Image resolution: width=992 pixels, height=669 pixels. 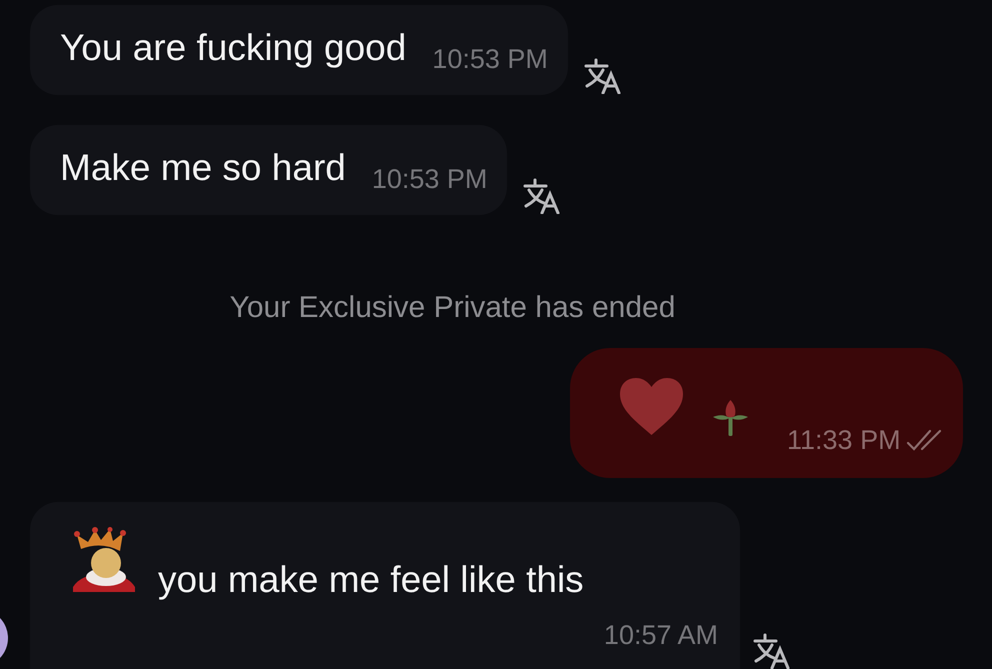 I want to click on system-message: Your Exclusive Private has ended, so click(x=453, y=308).